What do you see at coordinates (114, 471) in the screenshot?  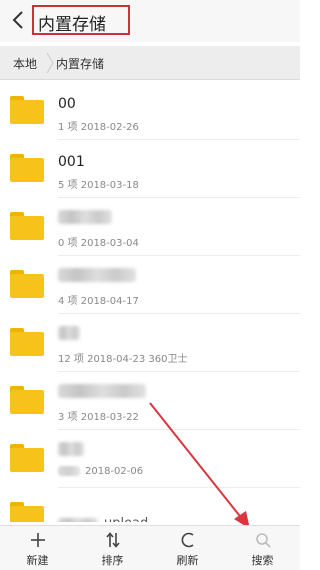 I see `file-meta: 2018-02-06` at bounding box center [114, 471].